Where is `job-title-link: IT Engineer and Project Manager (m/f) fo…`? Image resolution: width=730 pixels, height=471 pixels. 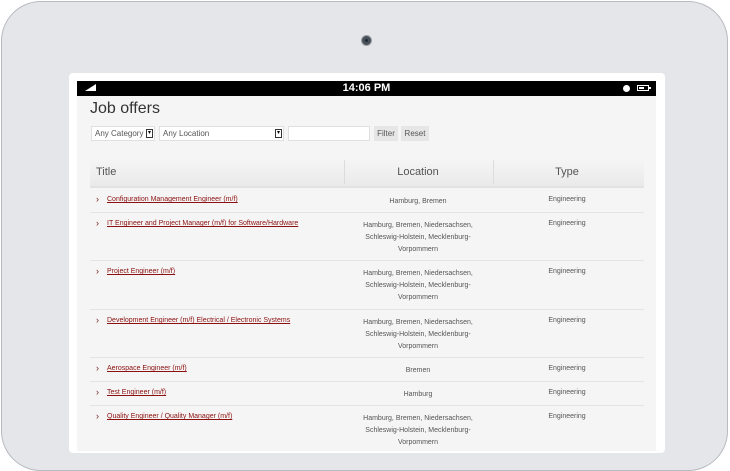 job-title-link: IT Engineer and Project Manager (m/f) fo… is located at coordinates (202, 223).